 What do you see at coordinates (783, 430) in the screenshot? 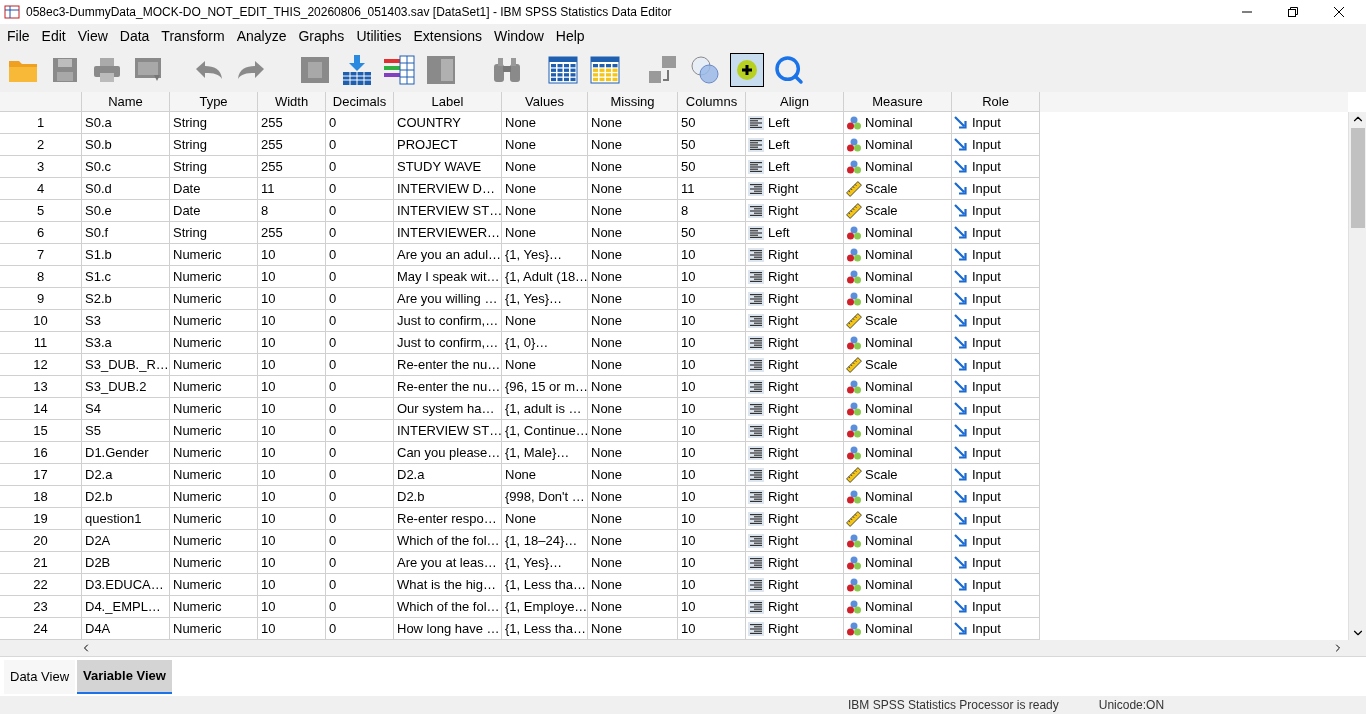
I see `align-value: Right` at bounding box center [783, 430].